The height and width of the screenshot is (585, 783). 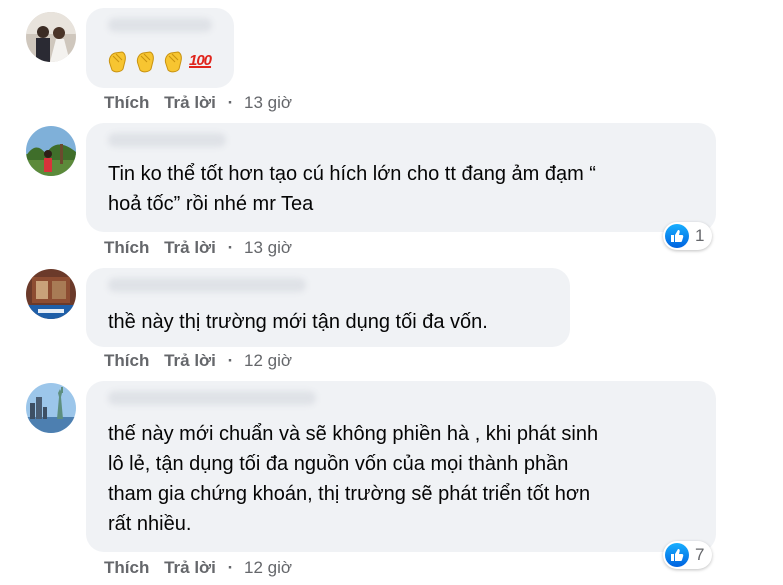 What do you see at coordinates (700, 554) in the screenshot?
I see `reaction-count: 7` at bounding box center [700, 554].